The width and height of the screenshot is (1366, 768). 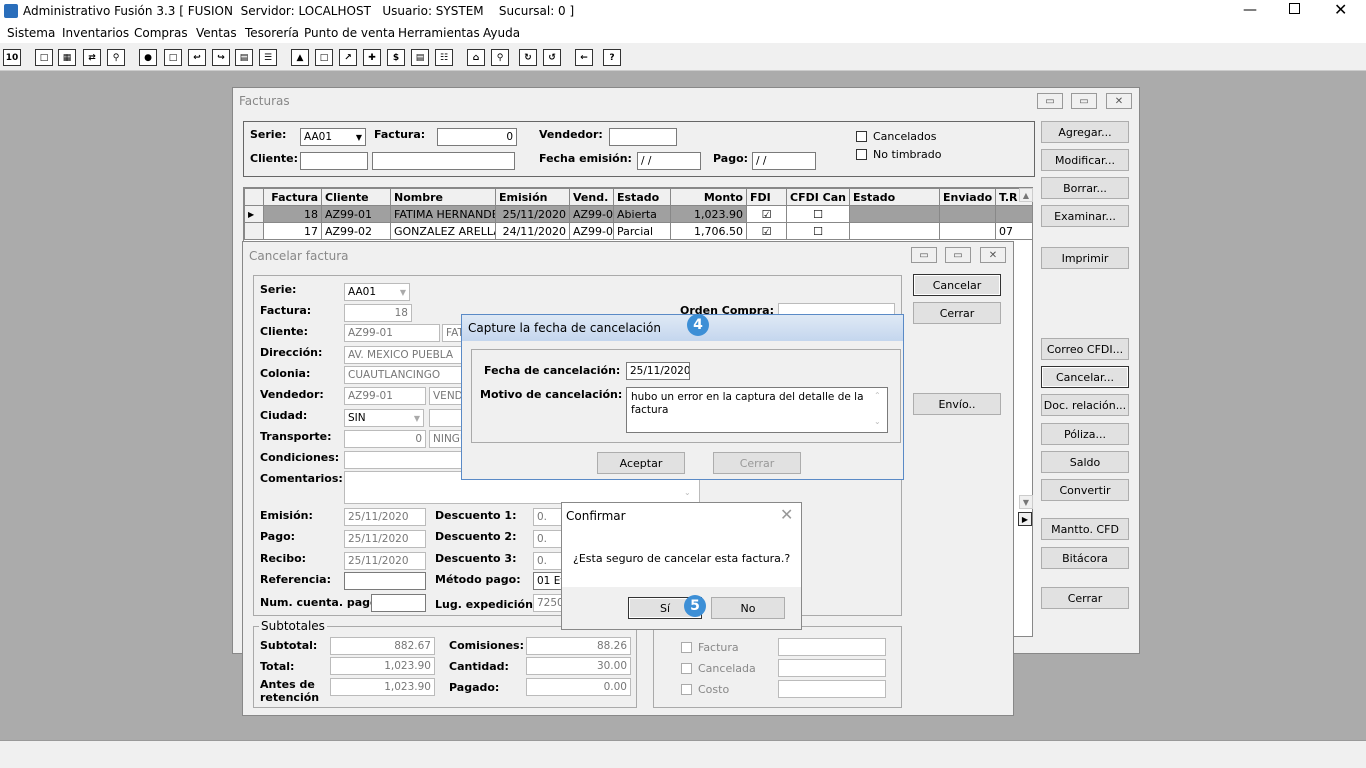 I want to click on facturas-close-icon: ✕, so click(x=1119, y=101).